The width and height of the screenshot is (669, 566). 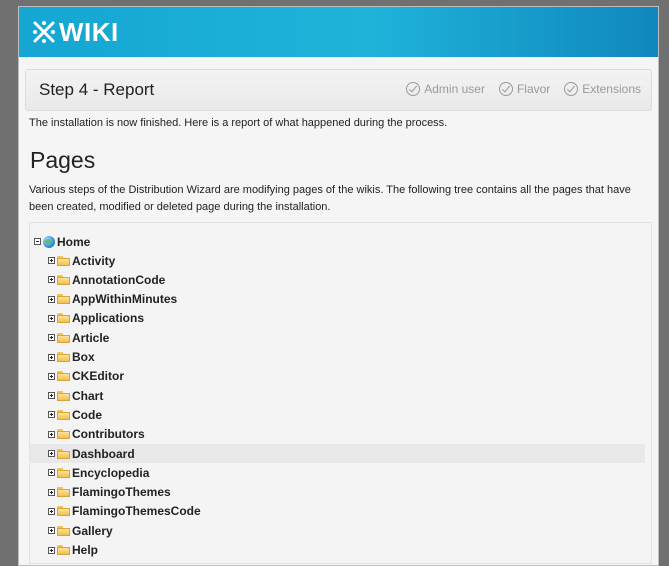 What do you see at coordinates (63, 160) in the screenshot?
I see `pages-heading: Pages` at bounding box center [63, 160].